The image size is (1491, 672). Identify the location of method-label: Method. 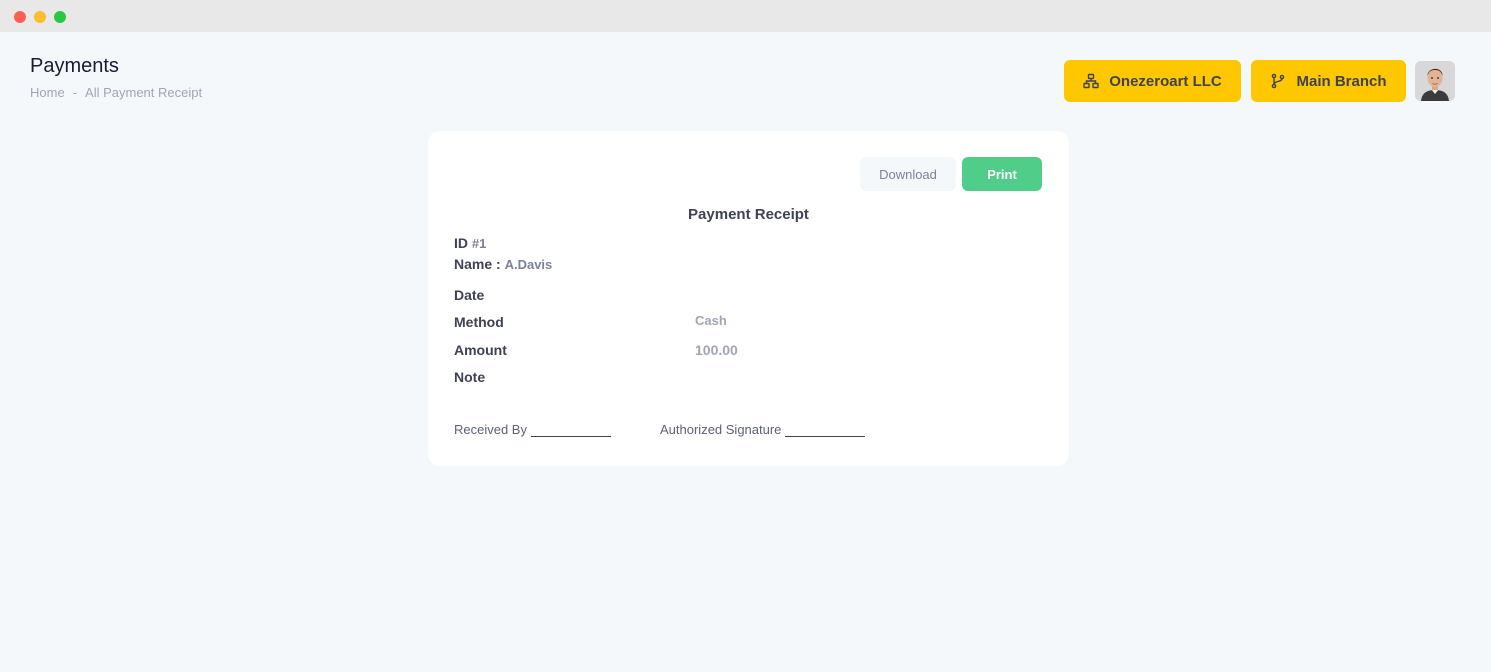
(479, 322).